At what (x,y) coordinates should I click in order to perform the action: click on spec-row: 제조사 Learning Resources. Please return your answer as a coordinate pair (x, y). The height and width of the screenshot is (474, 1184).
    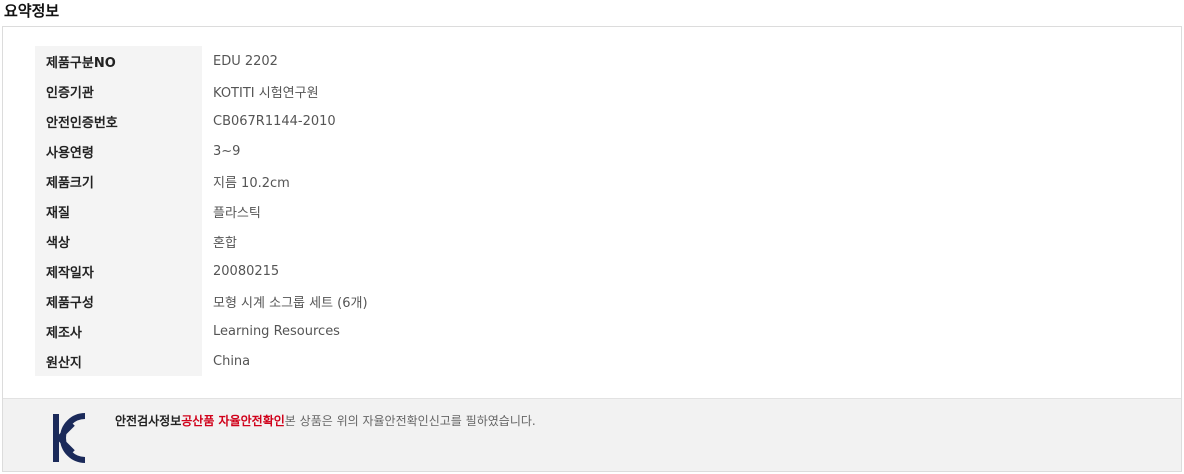
    Looking at the image, I should click on (418, 331).